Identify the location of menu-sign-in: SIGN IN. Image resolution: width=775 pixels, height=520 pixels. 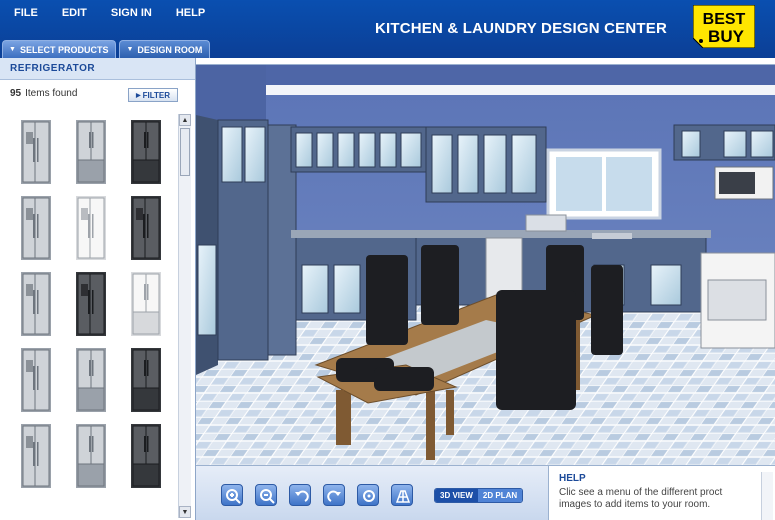
(131, 13).